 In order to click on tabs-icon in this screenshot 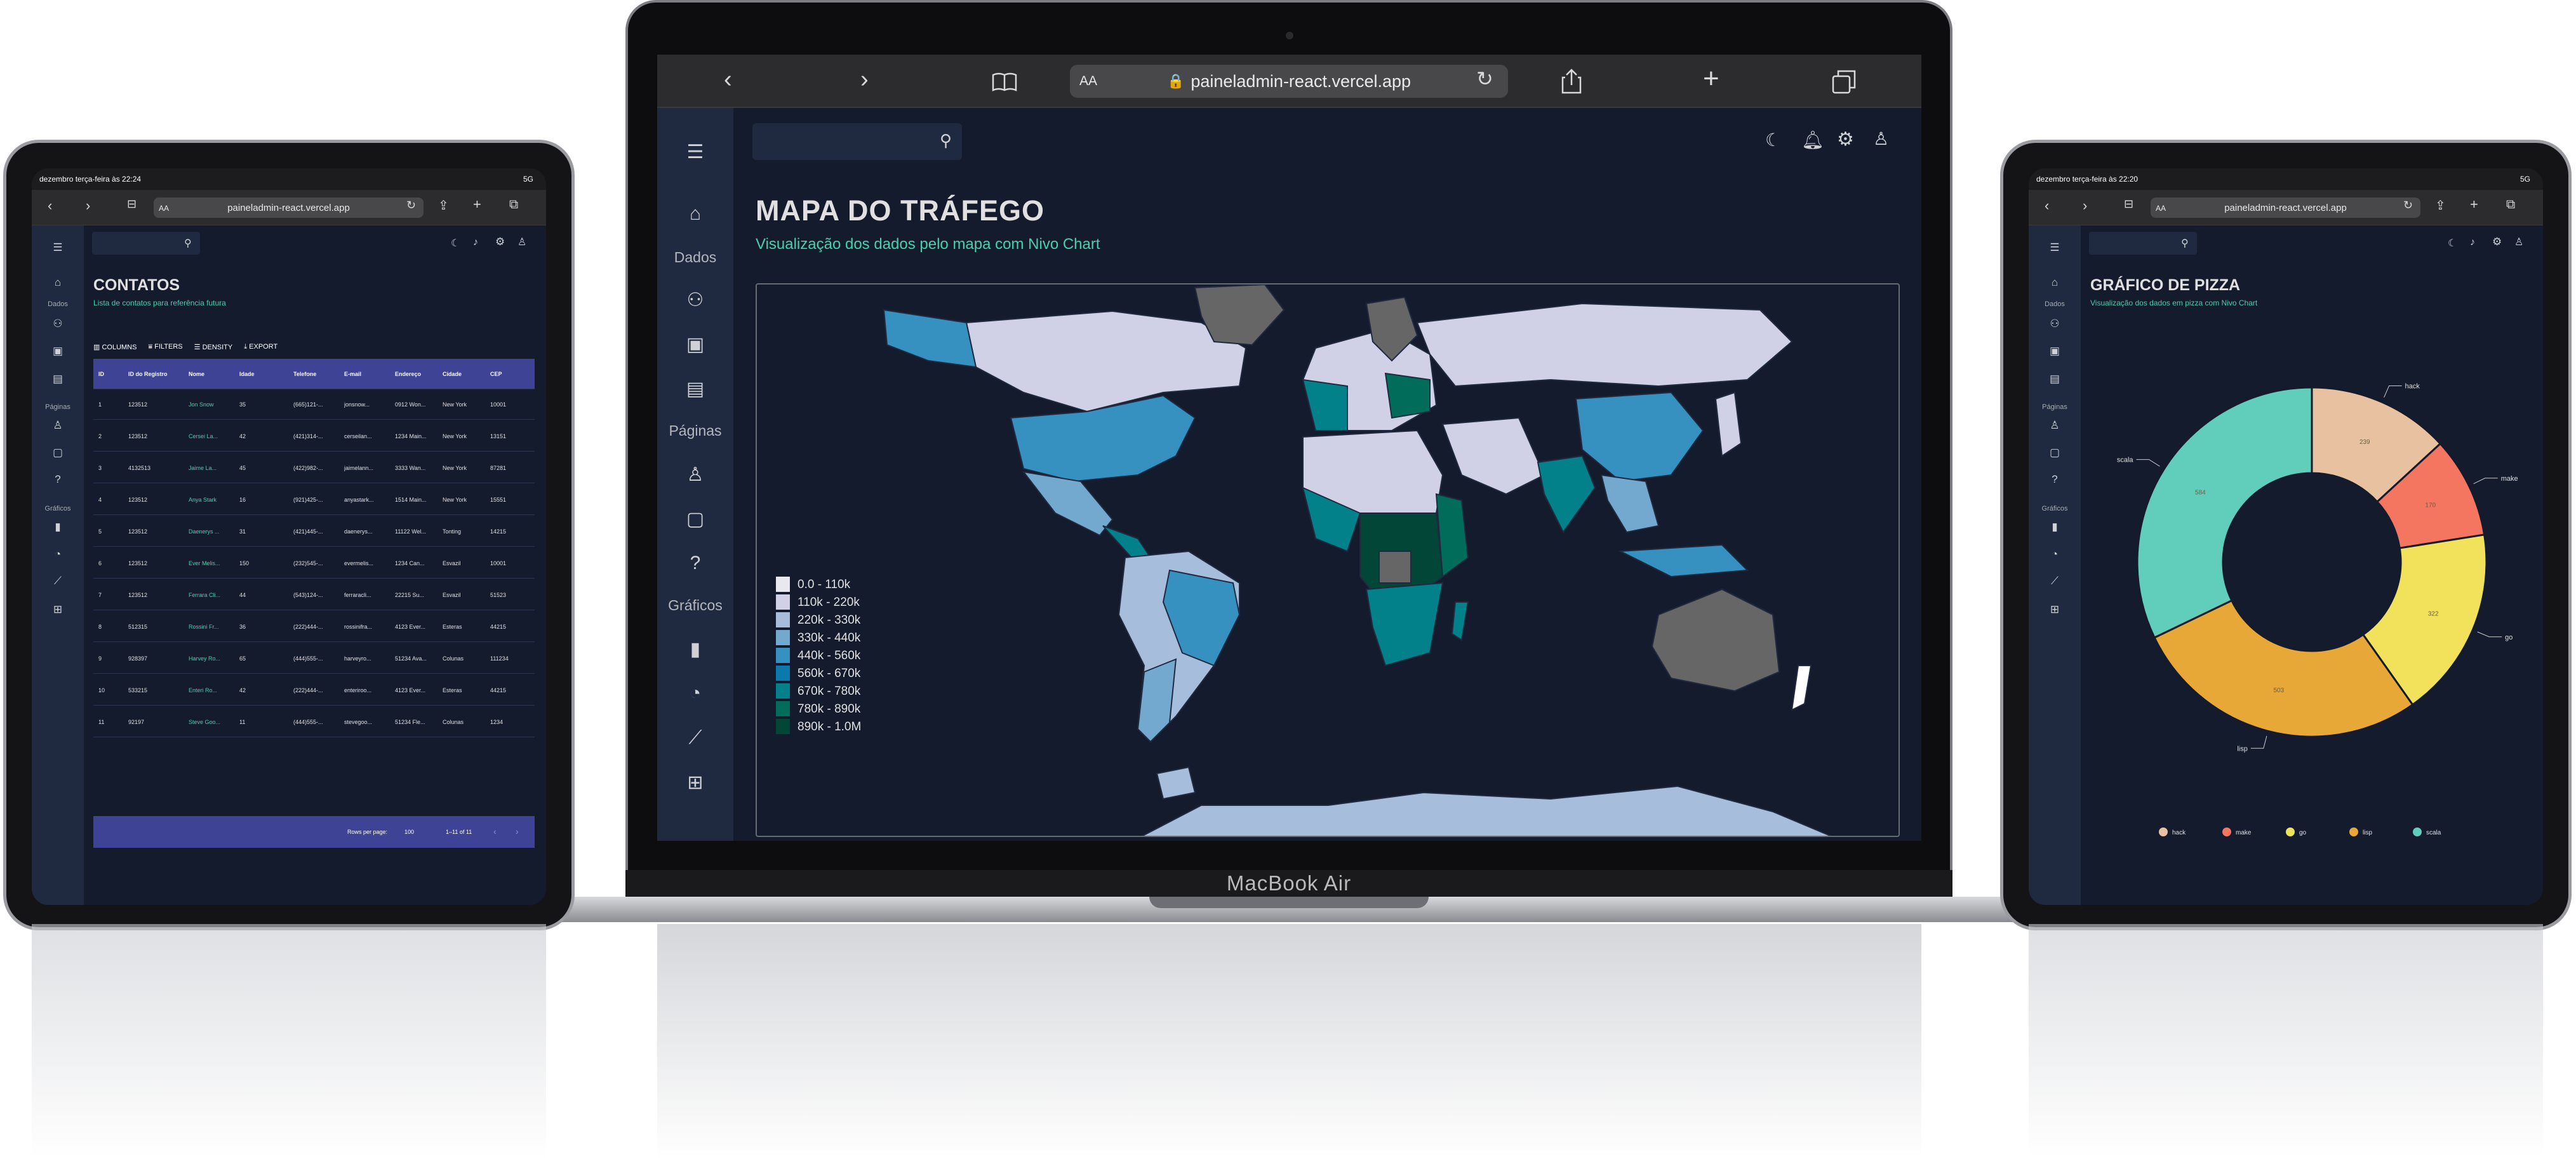, I will do `click(1844, 82)`.